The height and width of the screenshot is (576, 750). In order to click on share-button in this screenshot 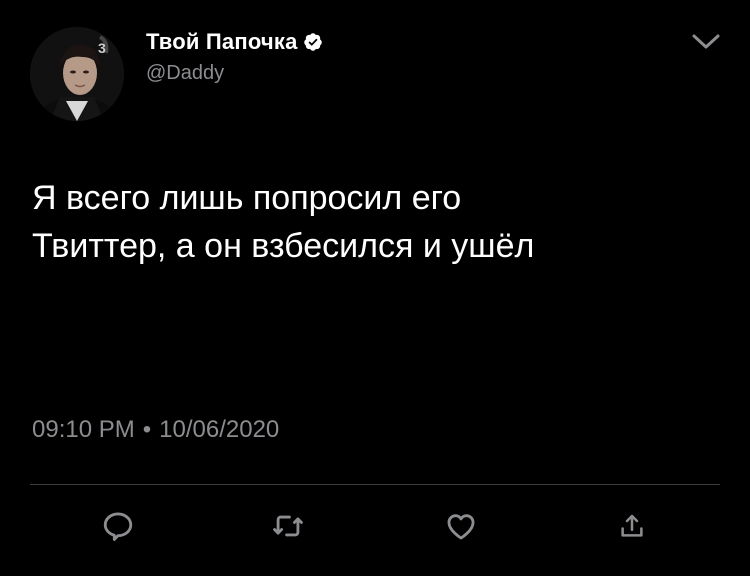, I will do `click(632, 526)`.